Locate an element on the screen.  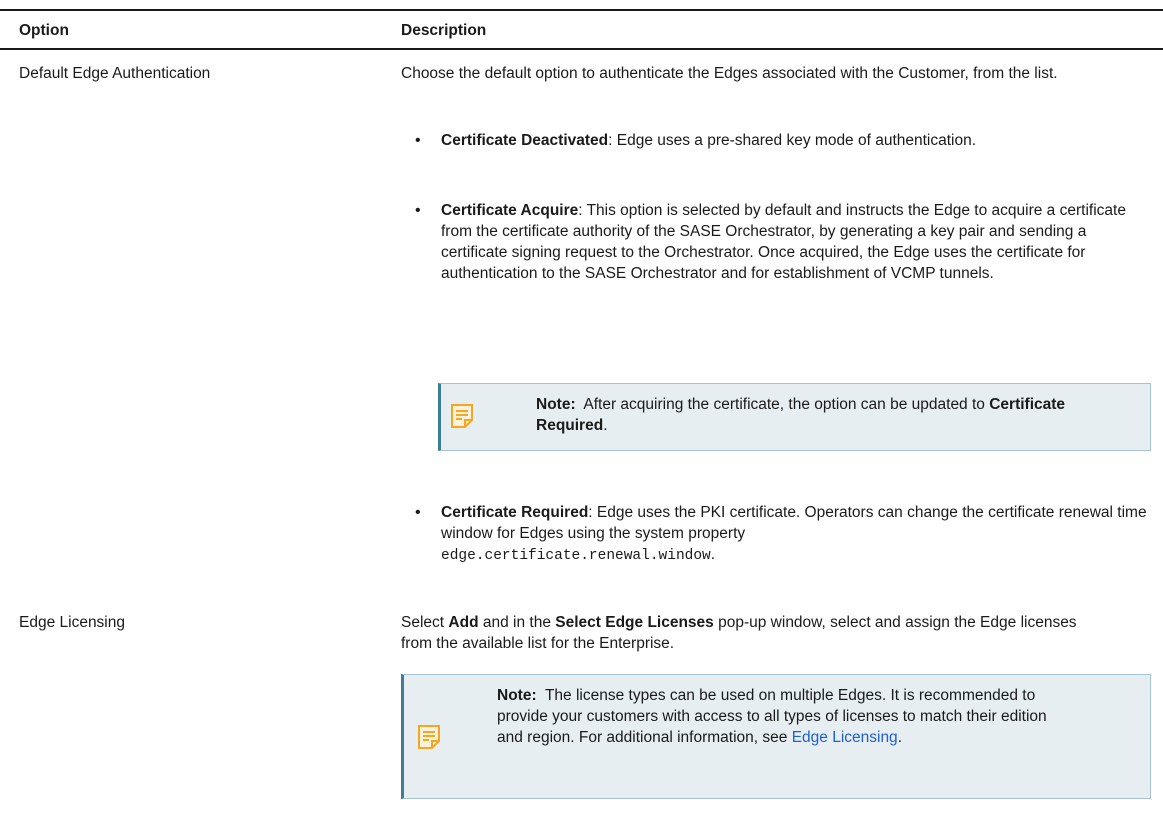
bullet-term: Certificate Deactivated is located at coordinates (525, 140).